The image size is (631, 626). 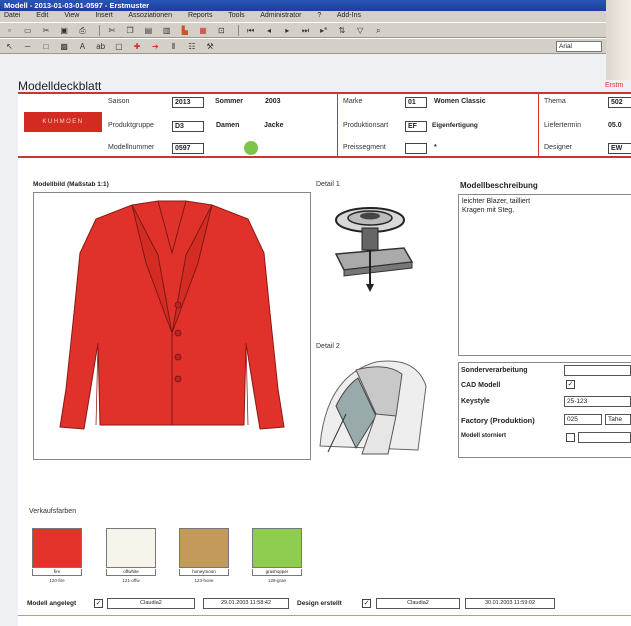 I want to click on chart-icon: ▙, so click(x=184, y=30).